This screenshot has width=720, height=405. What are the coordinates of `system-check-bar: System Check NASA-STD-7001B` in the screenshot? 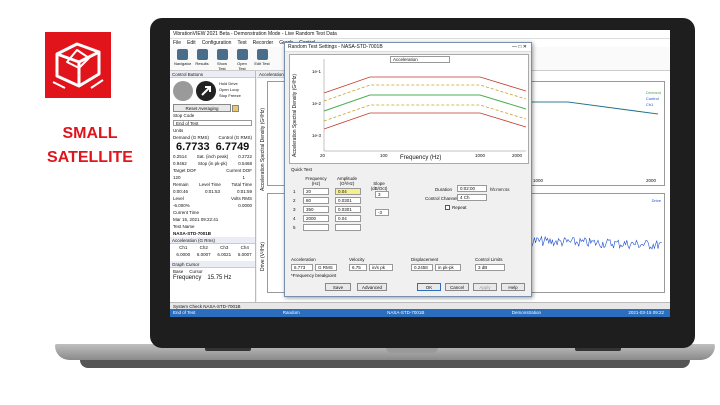 It's located at (420, 305).